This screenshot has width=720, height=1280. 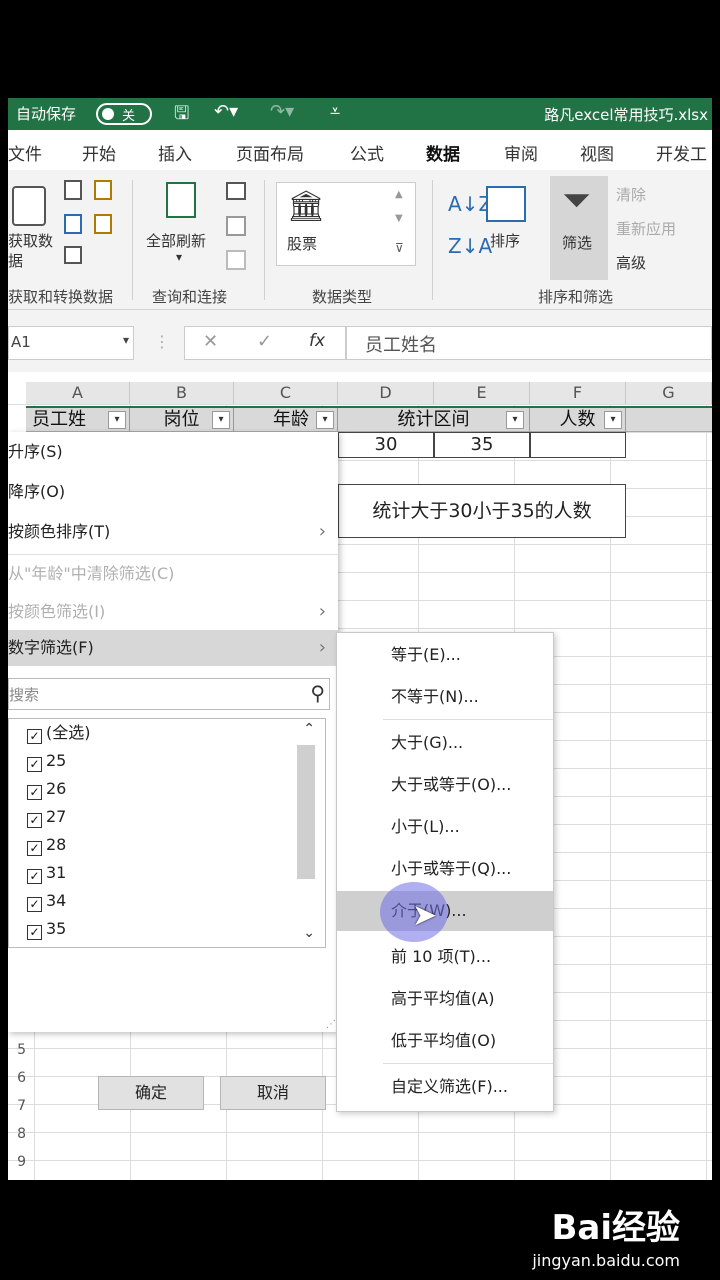 I want to click on checklist-item: ✓ 34, so click(x=46, y=901).